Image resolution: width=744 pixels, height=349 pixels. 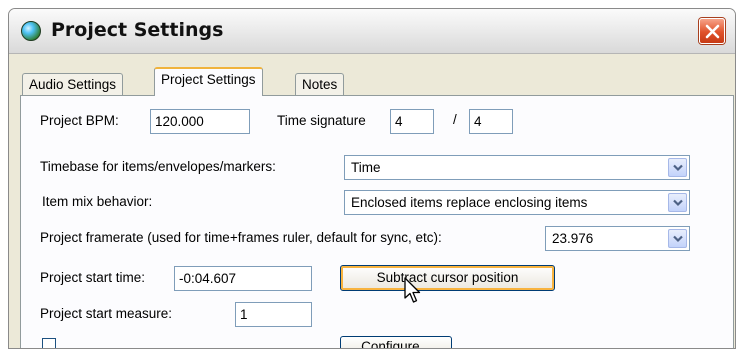 I want to click on framerate-dropdown-button, so click(x=677, y=238).